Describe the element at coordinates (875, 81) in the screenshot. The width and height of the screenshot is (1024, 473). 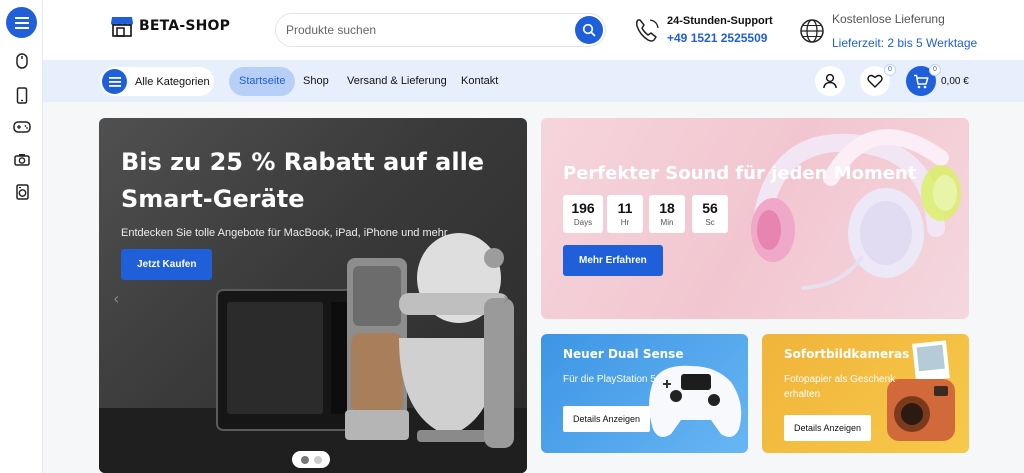
I see `heart-icon` at that location.